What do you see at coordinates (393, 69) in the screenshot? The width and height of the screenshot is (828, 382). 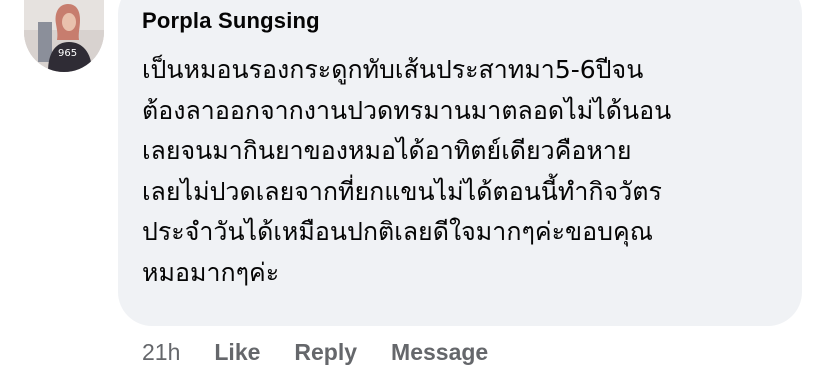 I see `comment-text-line: เป็นหมอนรองกระดูกทับเส้นประสาทมา5-6ปีจน` at bounding box center [393, 69].